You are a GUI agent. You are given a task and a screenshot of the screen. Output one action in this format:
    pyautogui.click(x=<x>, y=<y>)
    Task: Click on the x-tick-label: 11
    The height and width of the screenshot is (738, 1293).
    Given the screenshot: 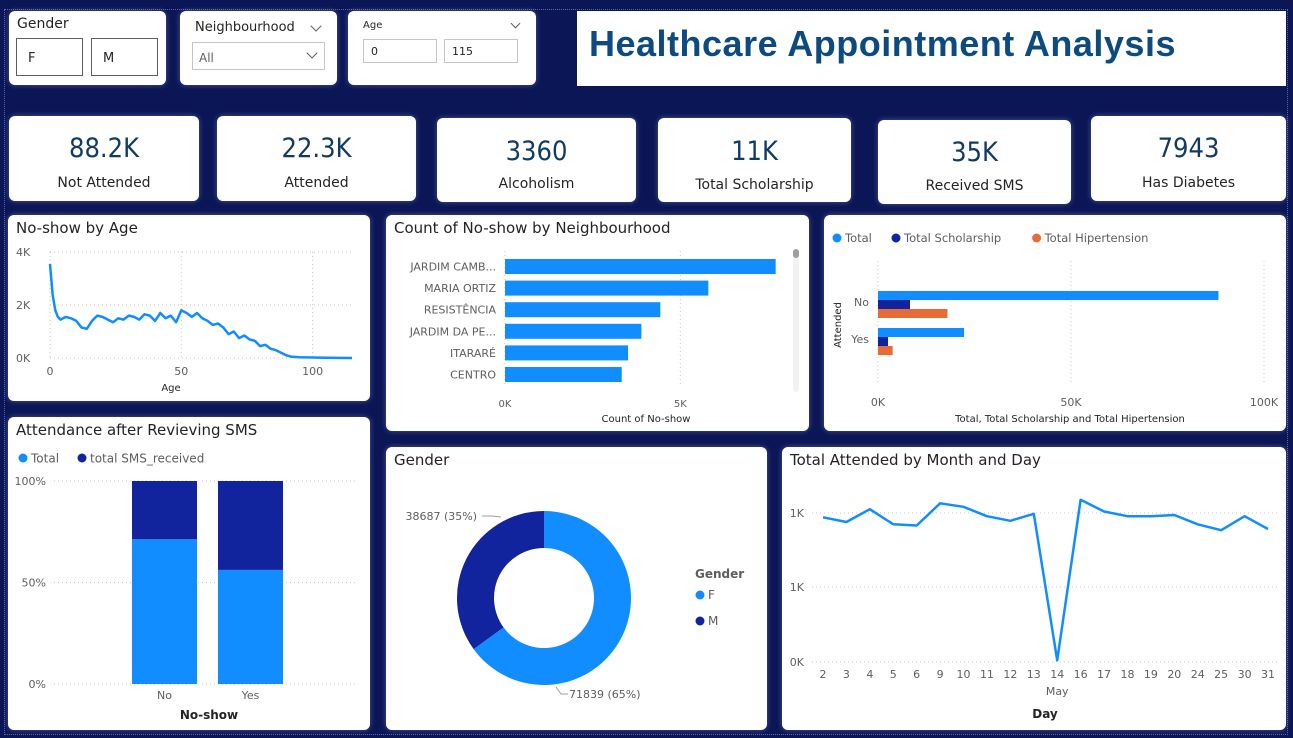 What is the action you would take?
    pyautogui.click(x=987, y=674)
    